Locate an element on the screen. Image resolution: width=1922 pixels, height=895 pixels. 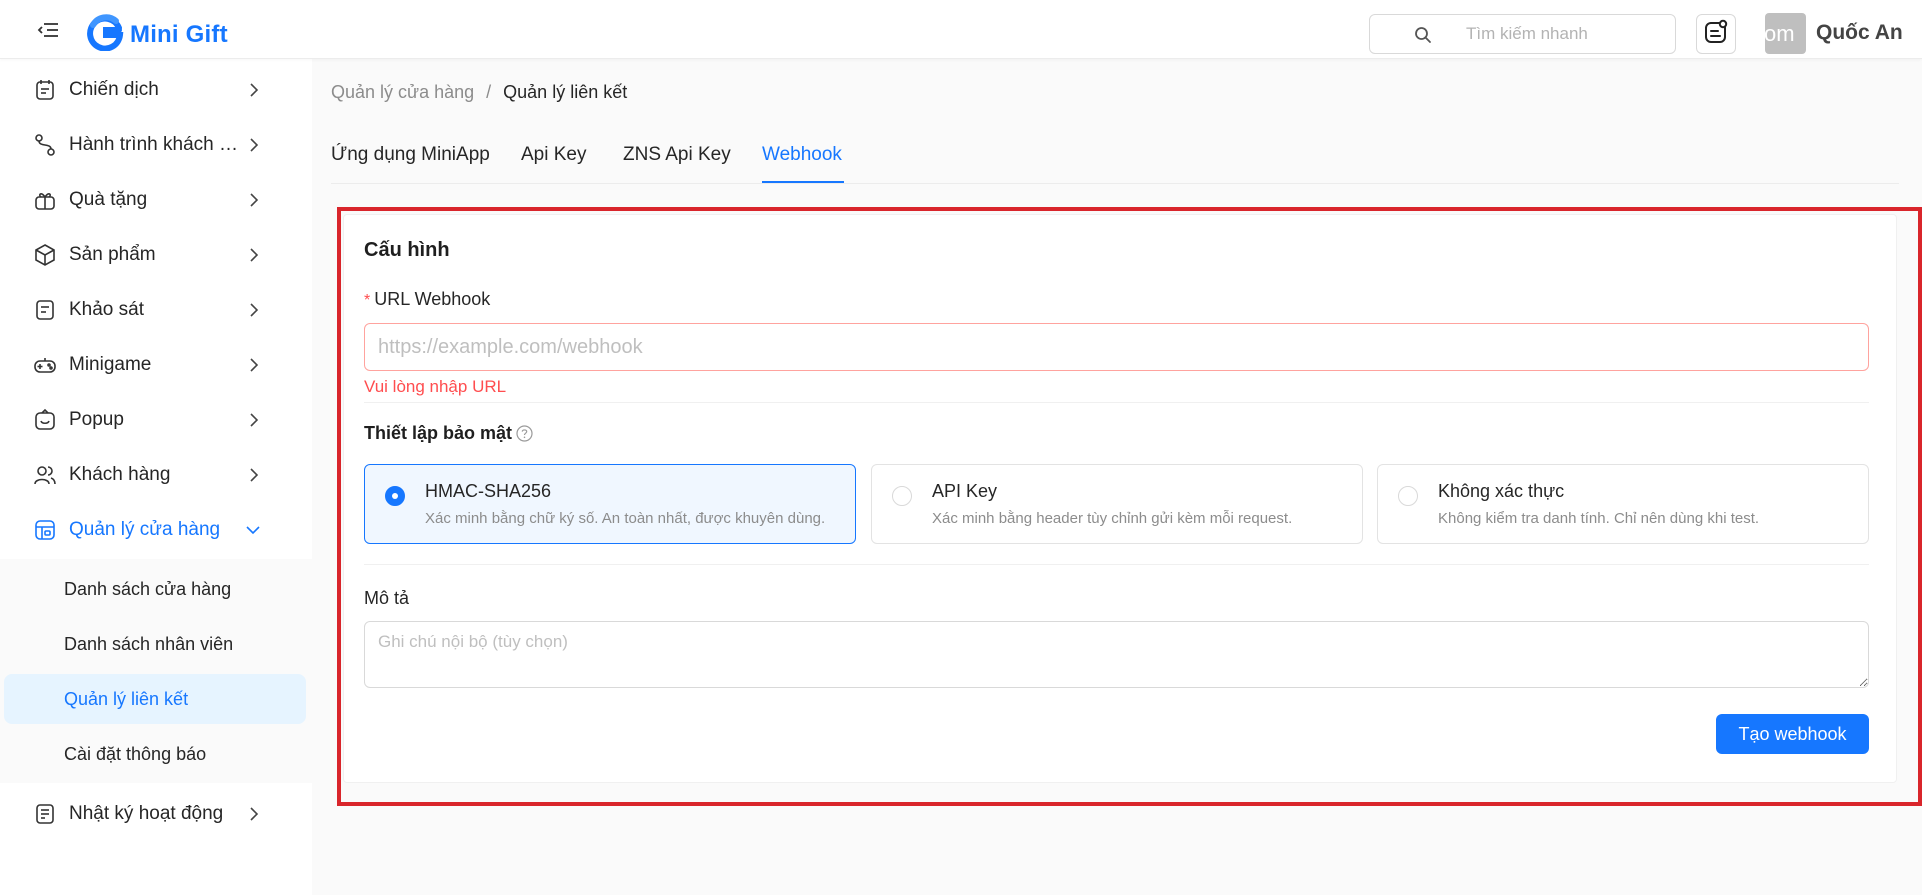
tab-zns-api-key: ZNS Api Key is located at coordinates (677, 155).